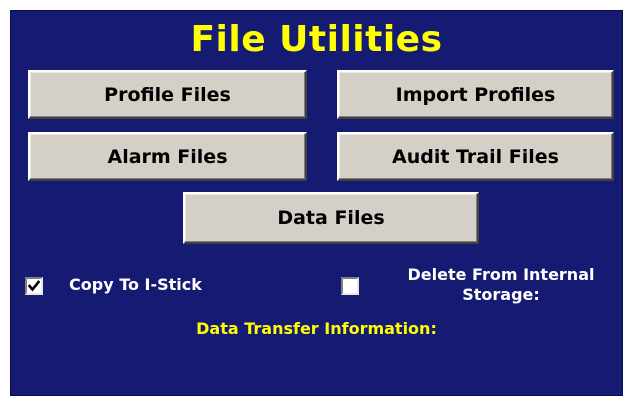 Image resolution: width=634 pixels, height=398 pixels. Describe the element at coordinates (501, 274) in the screenshot. I see `delete-from-internal-label-line1: Delete From Internal` at that location.